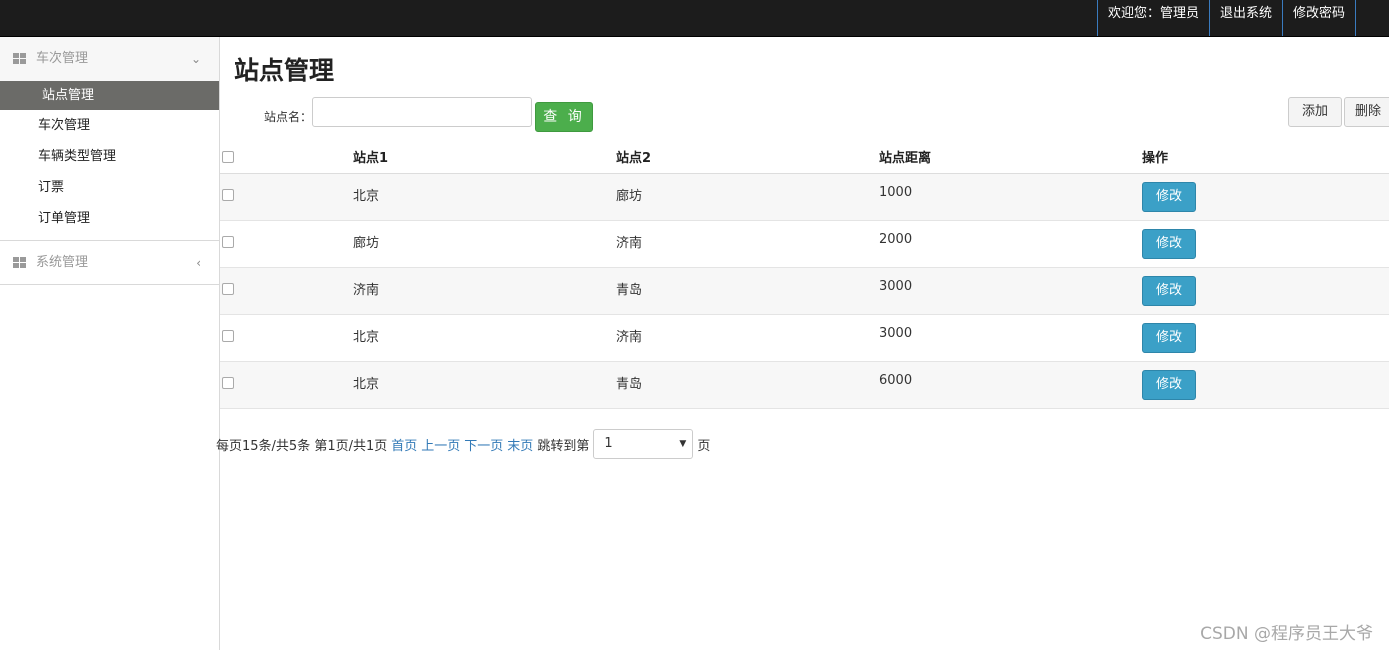  I want to click on page-suffix: 页, so click(704, 446).